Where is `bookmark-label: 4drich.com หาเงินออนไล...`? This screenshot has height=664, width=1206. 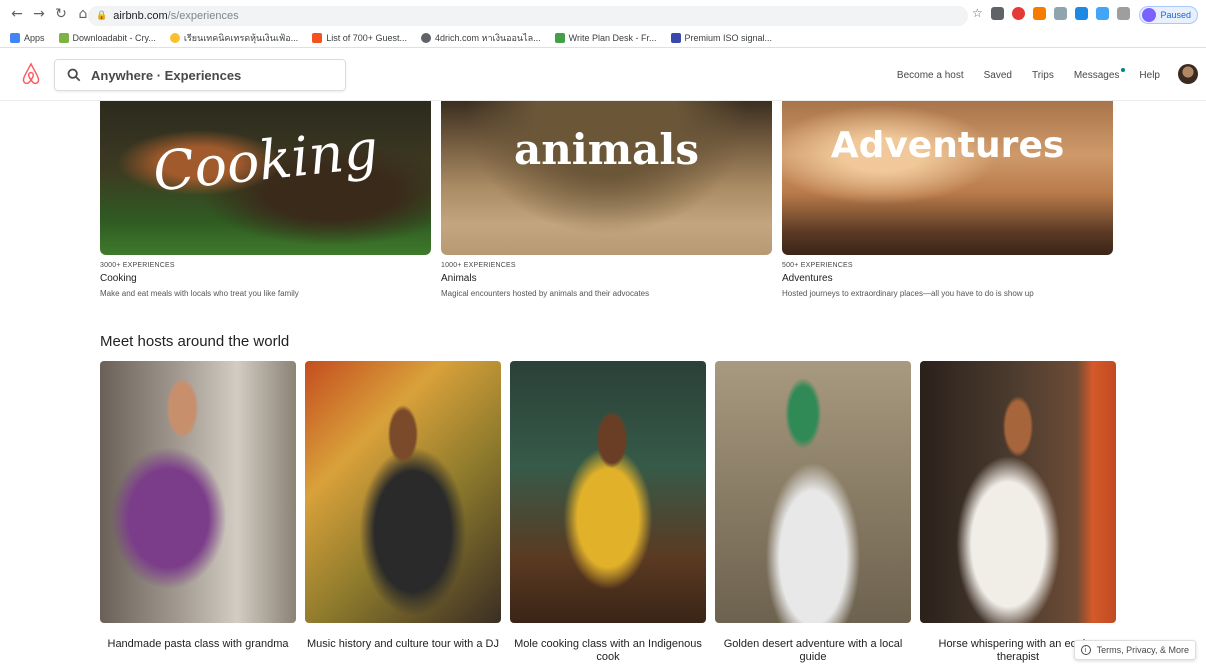
bookmark-label: 4drich.com หาเงินออนไล... is located at coordinates (488, 37).